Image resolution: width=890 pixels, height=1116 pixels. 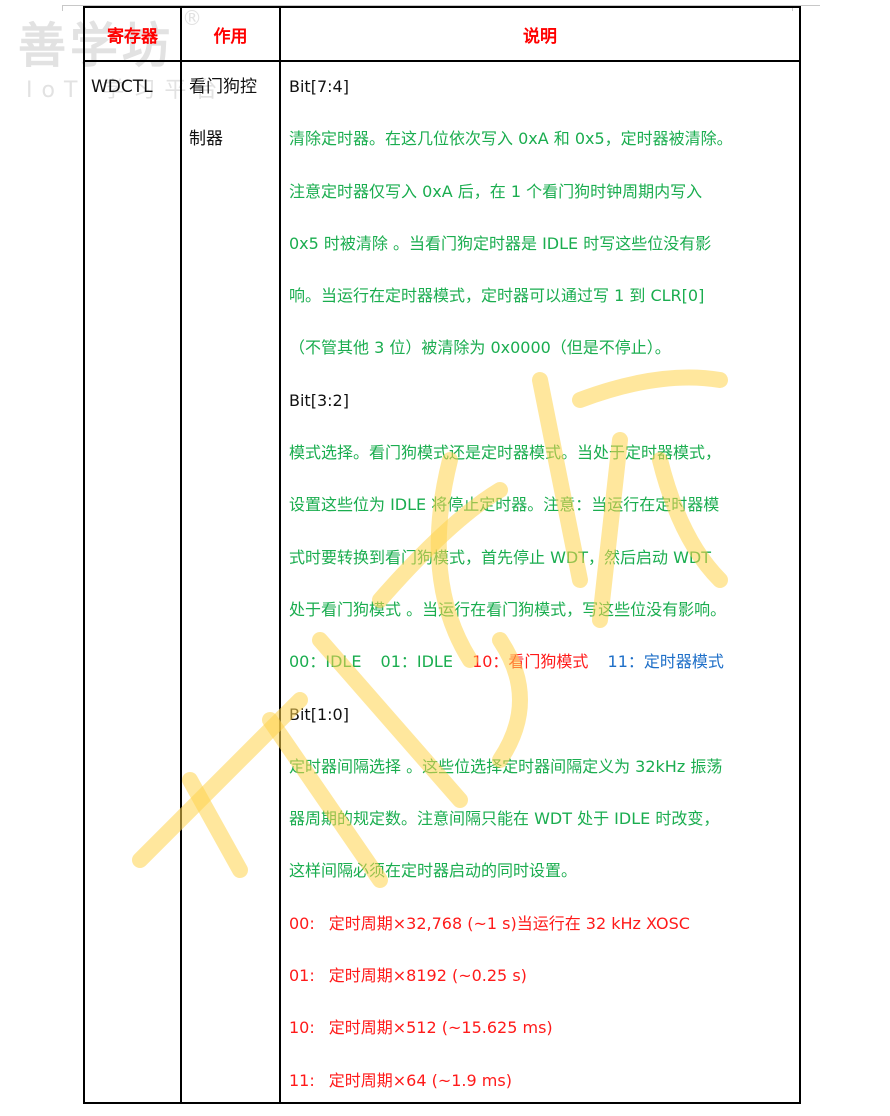 What do you see at coordinates (302, 1080) in the screenshot?
I see `interval-code: 11:` at bounding box center [302, 1080].